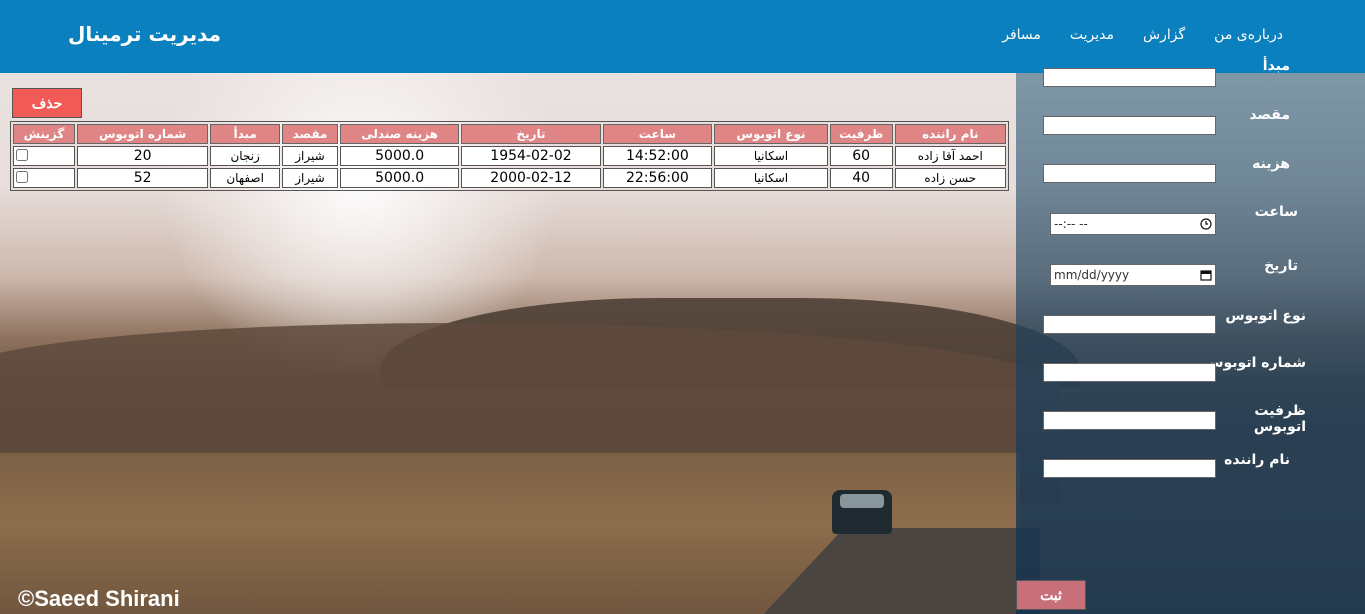 This screenshot has height=614, width=1365. I want to click on background-car, so click(862, 512).